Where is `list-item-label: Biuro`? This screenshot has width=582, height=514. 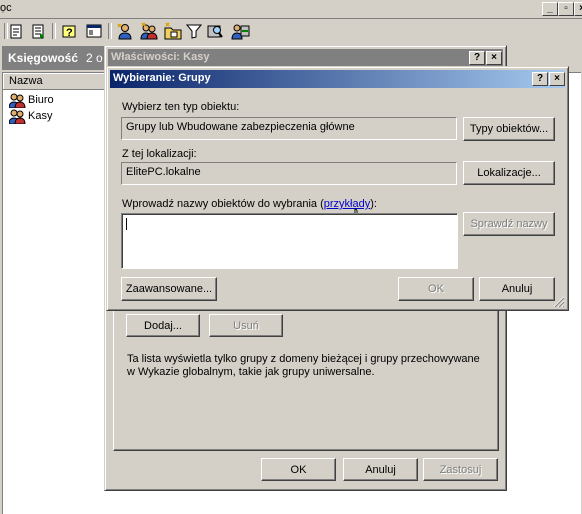 list-item-label: Biuro is located at coordinates (41, 100).